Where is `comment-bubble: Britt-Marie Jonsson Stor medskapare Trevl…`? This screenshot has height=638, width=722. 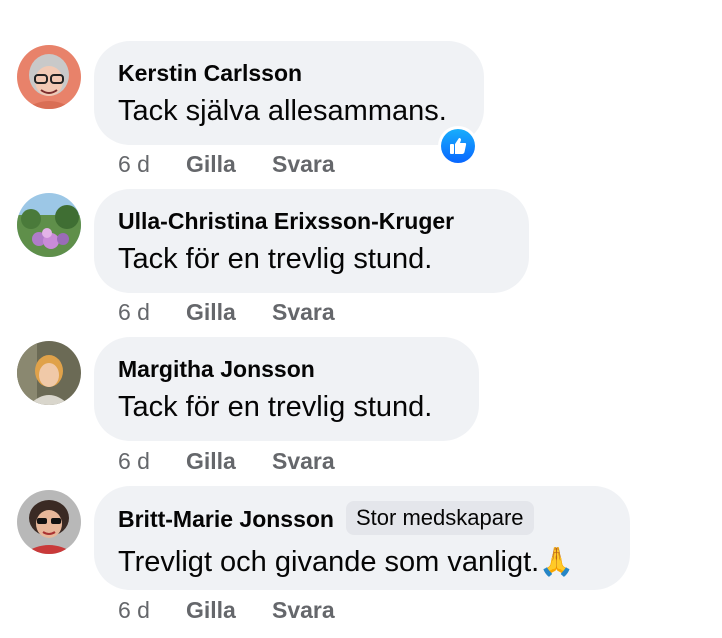
comment-bubble: Britt-Marie Jonsson Stor medskapare Trevl… is located at coordinates (362, 538).